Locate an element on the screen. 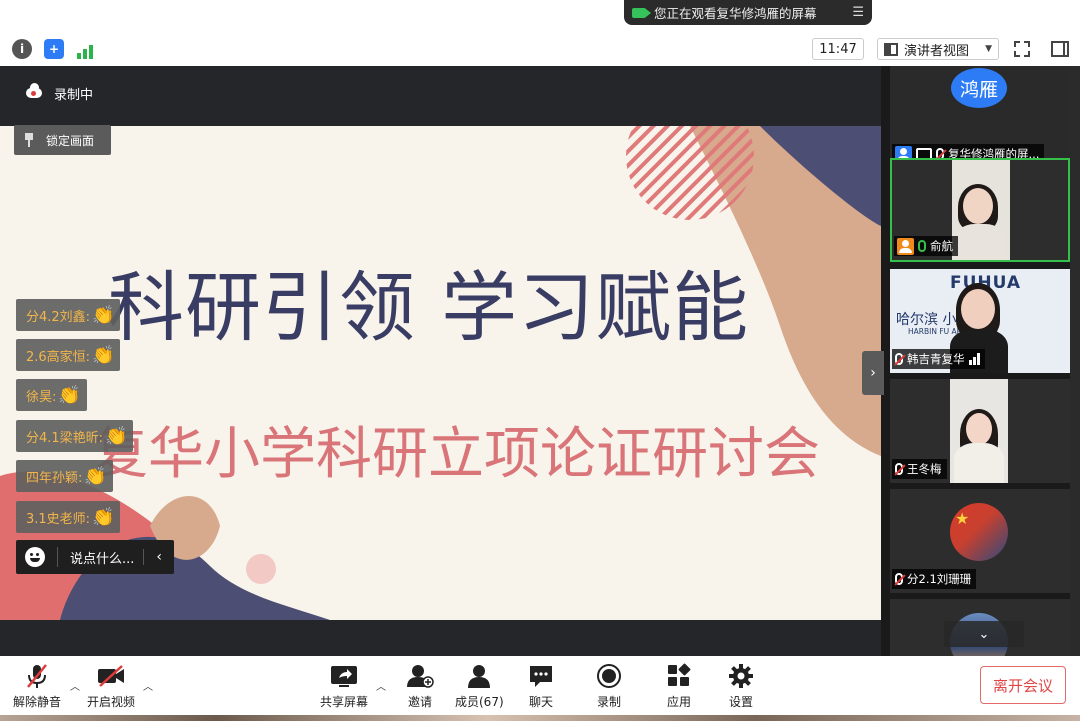 The image size is (1080, 721). reaction-label: 分4.2刘鑫: is located at coordinates (58, 317).